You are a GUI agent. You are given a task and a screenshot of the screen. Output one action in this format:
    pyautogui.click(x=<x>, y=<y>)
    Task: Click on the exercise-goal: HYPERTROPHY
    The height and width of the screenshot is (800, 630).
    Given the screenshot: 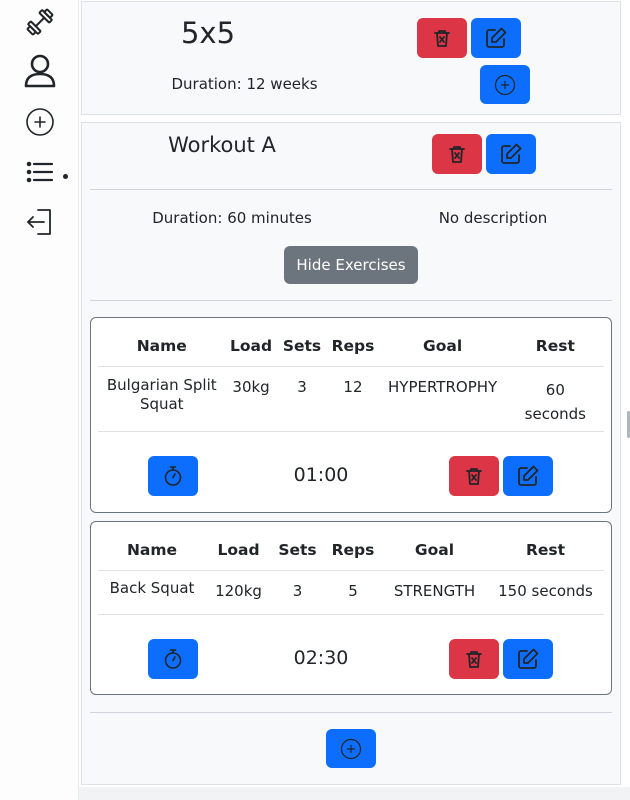 What is the action you would take?
    pyautogui.click(x=442, y=399)
    